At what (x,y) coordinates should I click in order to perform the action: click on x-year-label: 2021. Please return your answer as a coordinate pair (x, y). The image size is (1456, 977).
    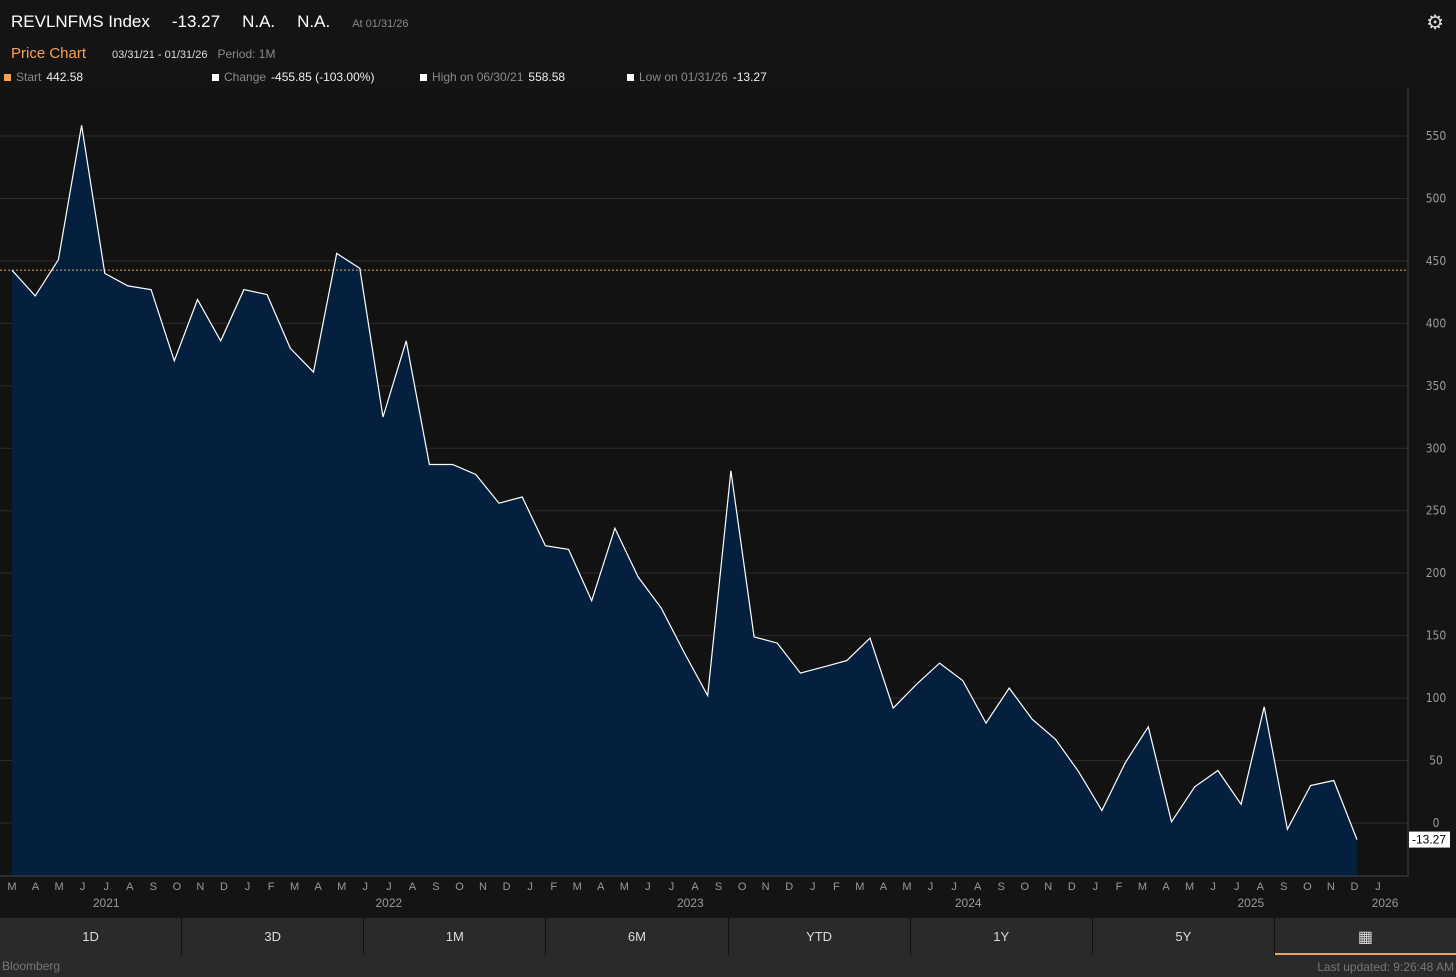
    Looking at the image, I should click on (106, 903).